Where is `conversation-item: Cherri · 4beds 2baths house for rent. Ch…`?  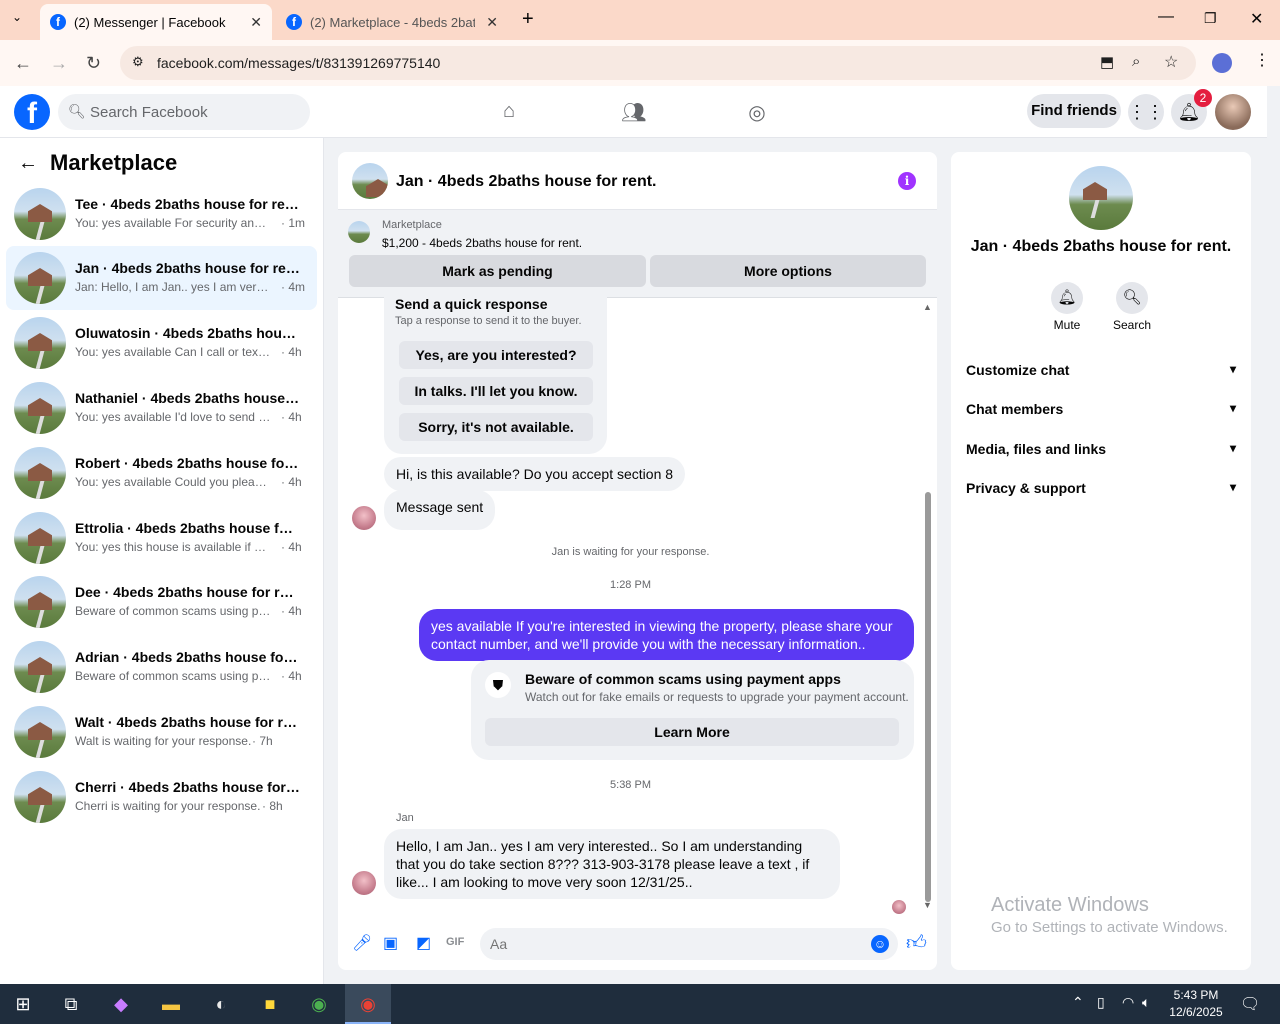 conversation-item: Cherri · 4beds 2baths house for rent. Ch… is located at coordinates (161, 797).